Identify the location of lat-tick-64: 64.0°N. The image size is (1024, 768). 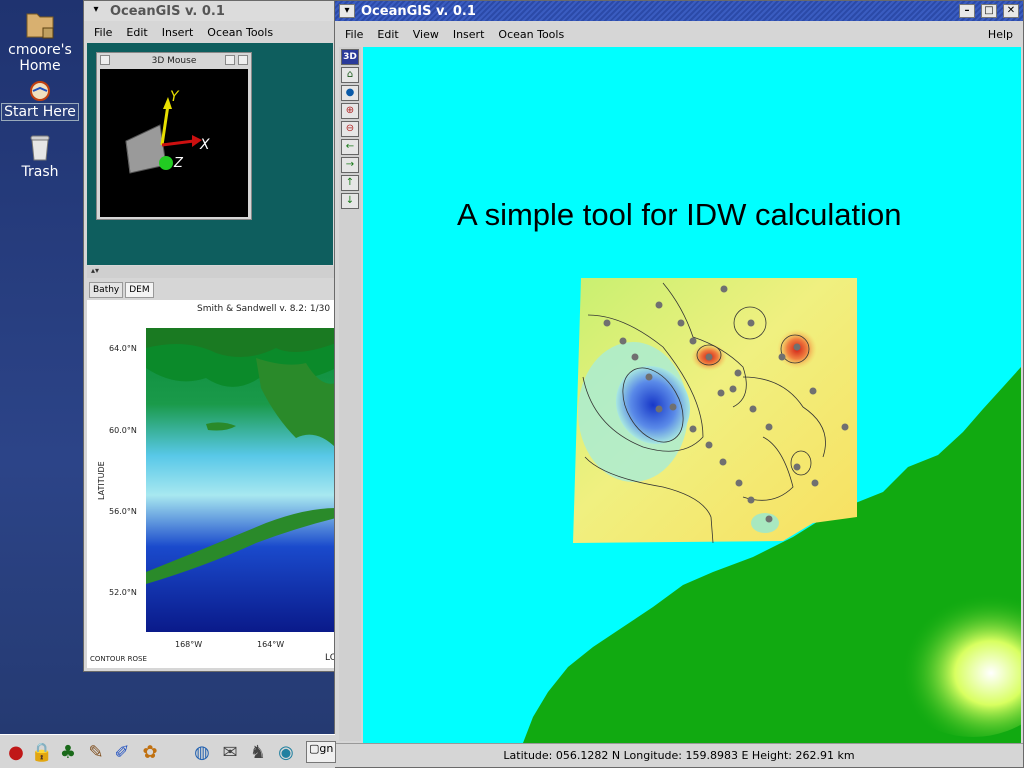
(123, 348).